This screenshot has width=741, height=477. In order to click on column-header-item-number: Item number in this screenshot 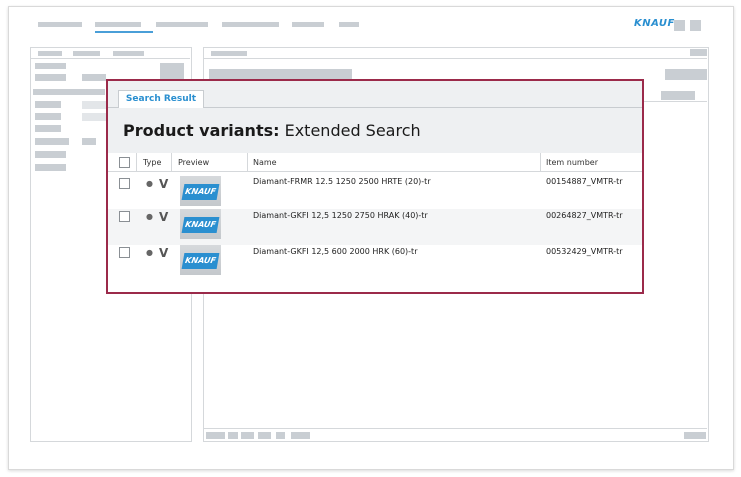, I will do `click(572, 162)`.